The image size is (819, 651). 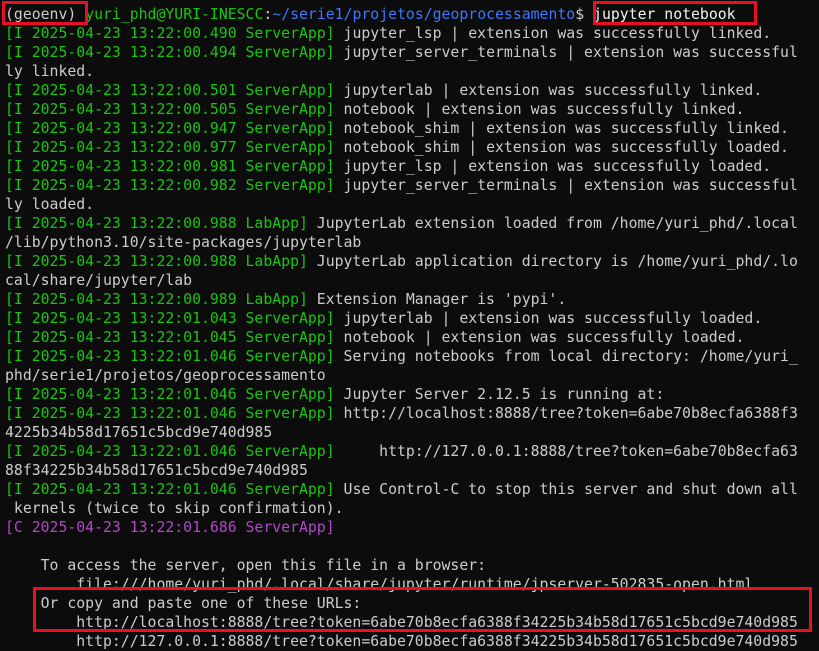 What do you see at coordinates (412, 375) in the screenshot?
I see `output-line: phd/serie1/projetos/geoprocessamento` at bounding box center [412, 375].